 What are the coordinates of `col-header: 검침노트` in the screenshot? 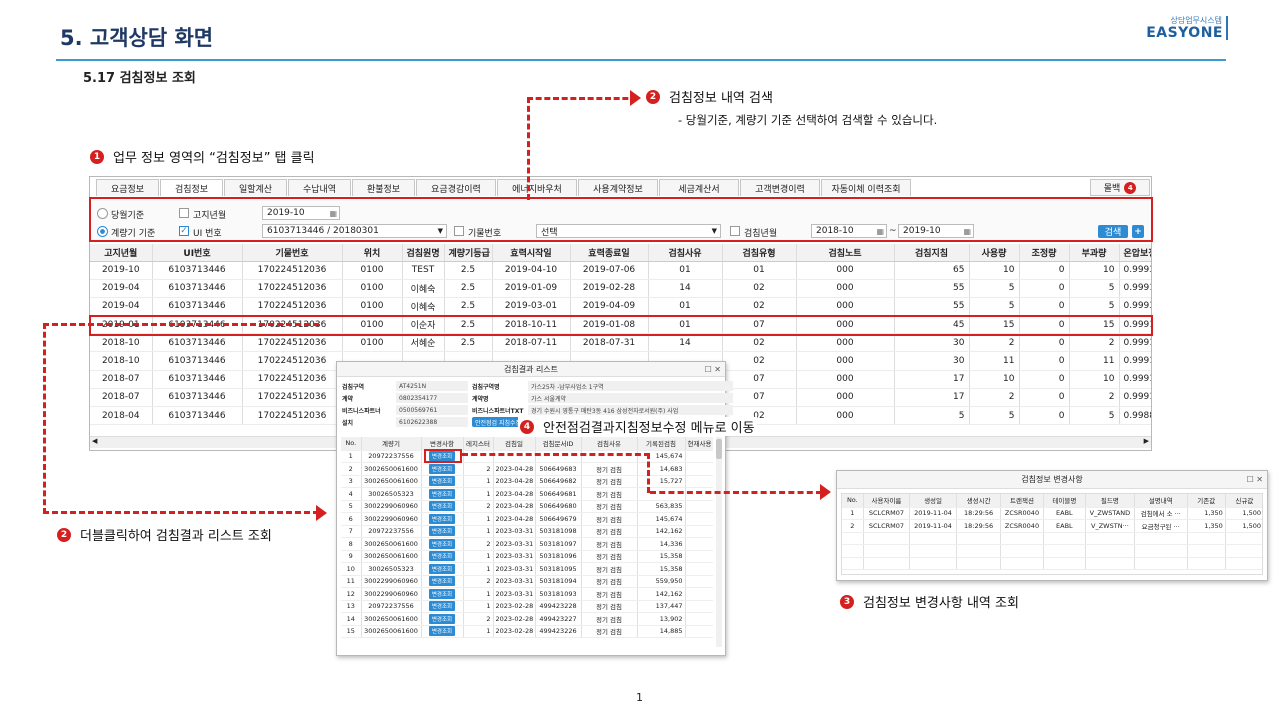 It's located at (845, 253).